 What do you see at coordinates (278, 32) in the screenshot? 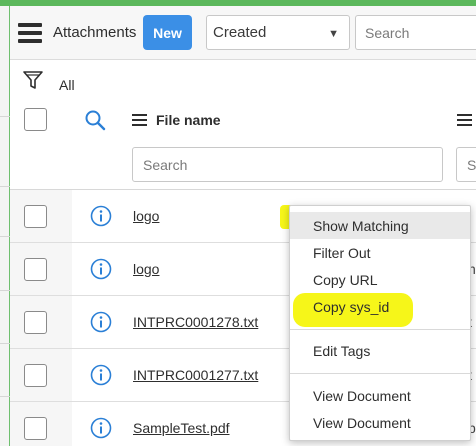
I see `search-field-select: Created ▼` at bounding box center [278, 32].